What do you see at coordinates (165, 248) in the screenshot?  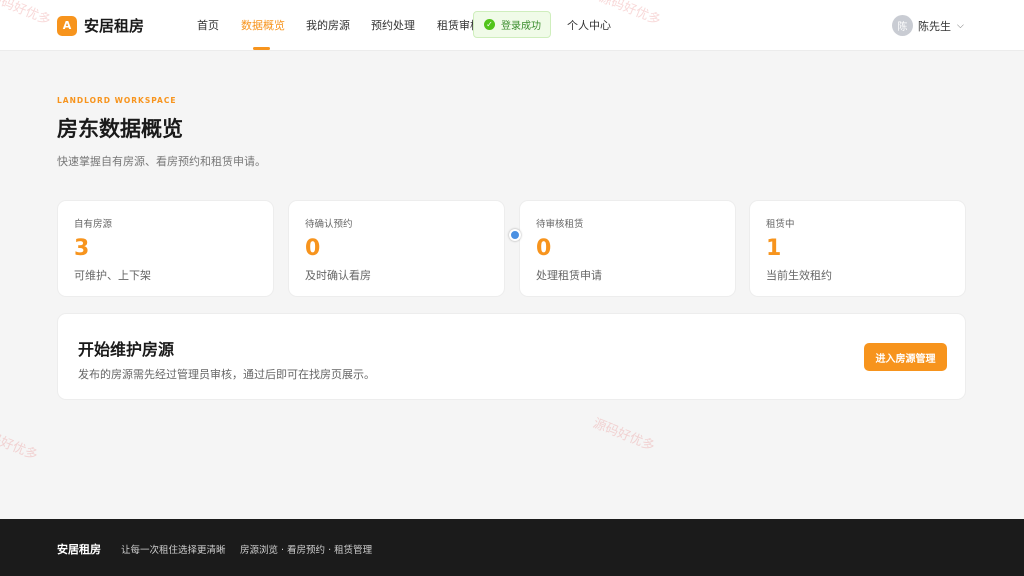 I see `stat-card-listings: 自有房源 3 可维护、上下架` at bounding box center [165, 248].